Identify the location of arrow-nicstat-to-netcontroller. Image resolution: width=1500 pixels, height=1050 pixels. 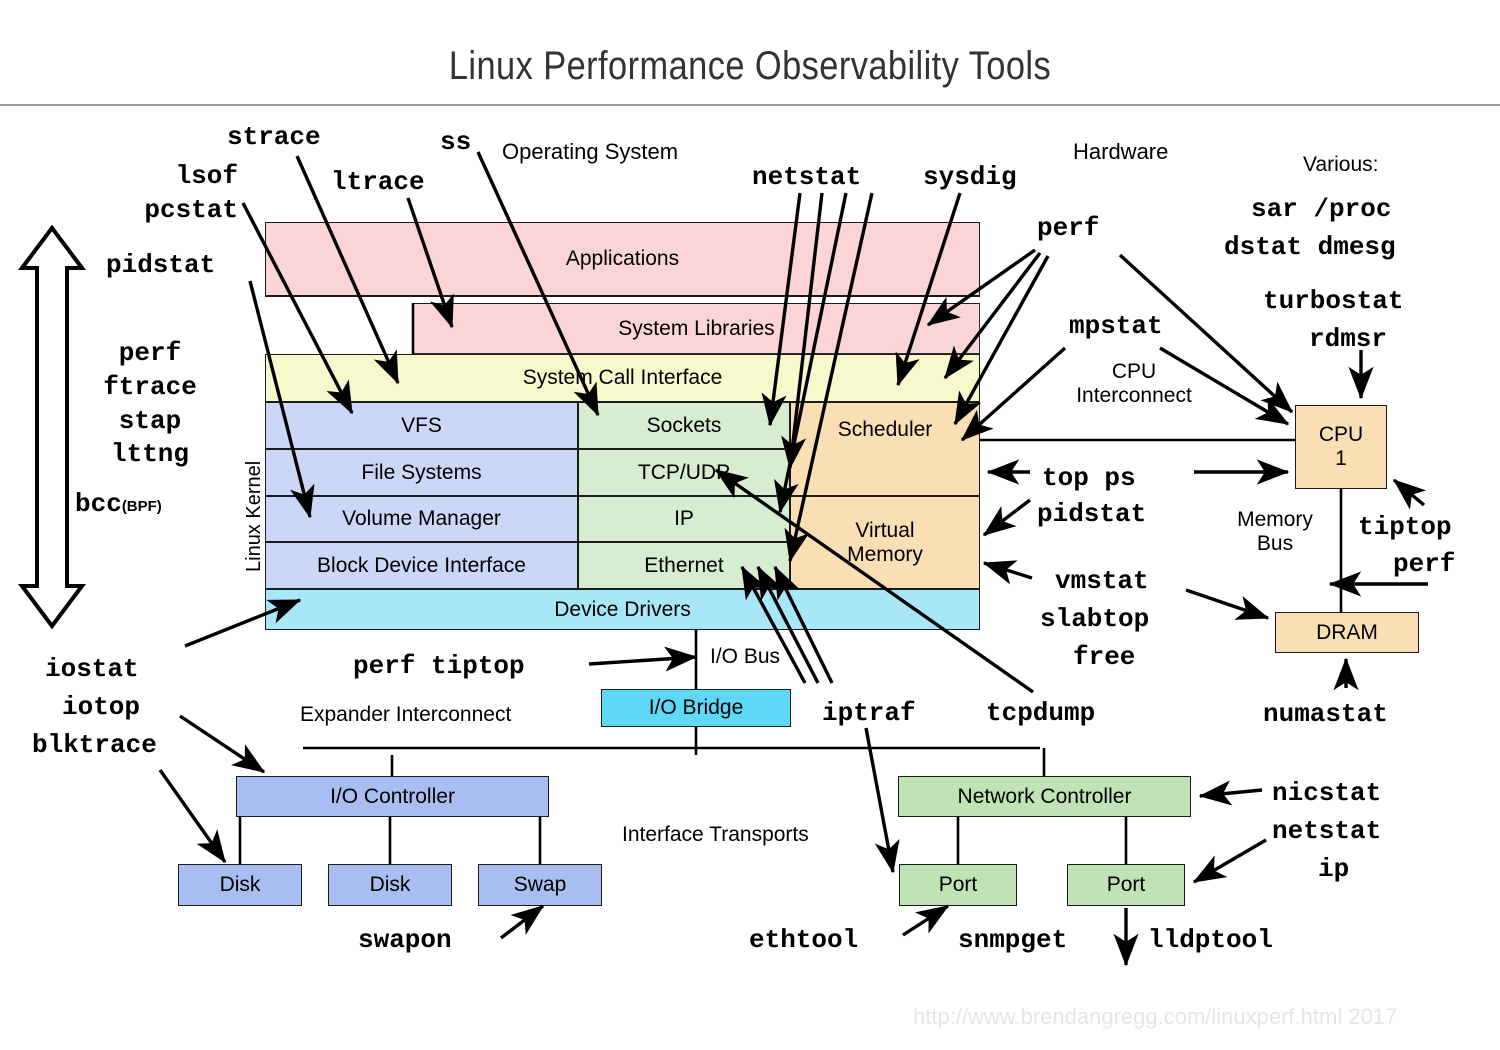
(1230, 793).